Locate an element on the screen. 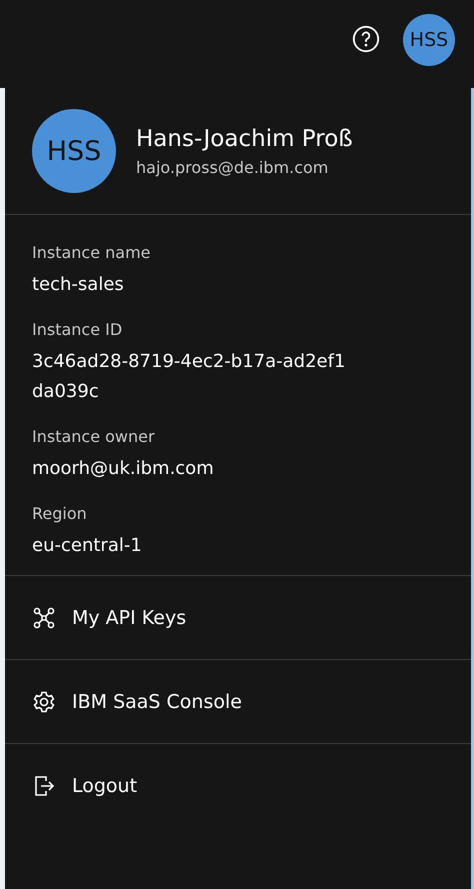  profile-avatar: HSS is located at coordinates (74, 151).